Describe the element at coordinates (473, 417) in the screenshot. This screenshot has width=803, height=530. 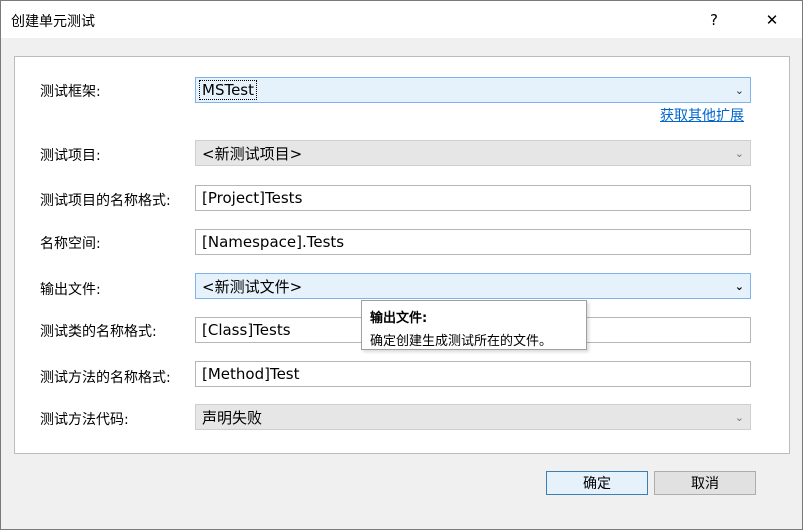
I see `method-code-dropdown: 声明失败 ⌄` at that location.